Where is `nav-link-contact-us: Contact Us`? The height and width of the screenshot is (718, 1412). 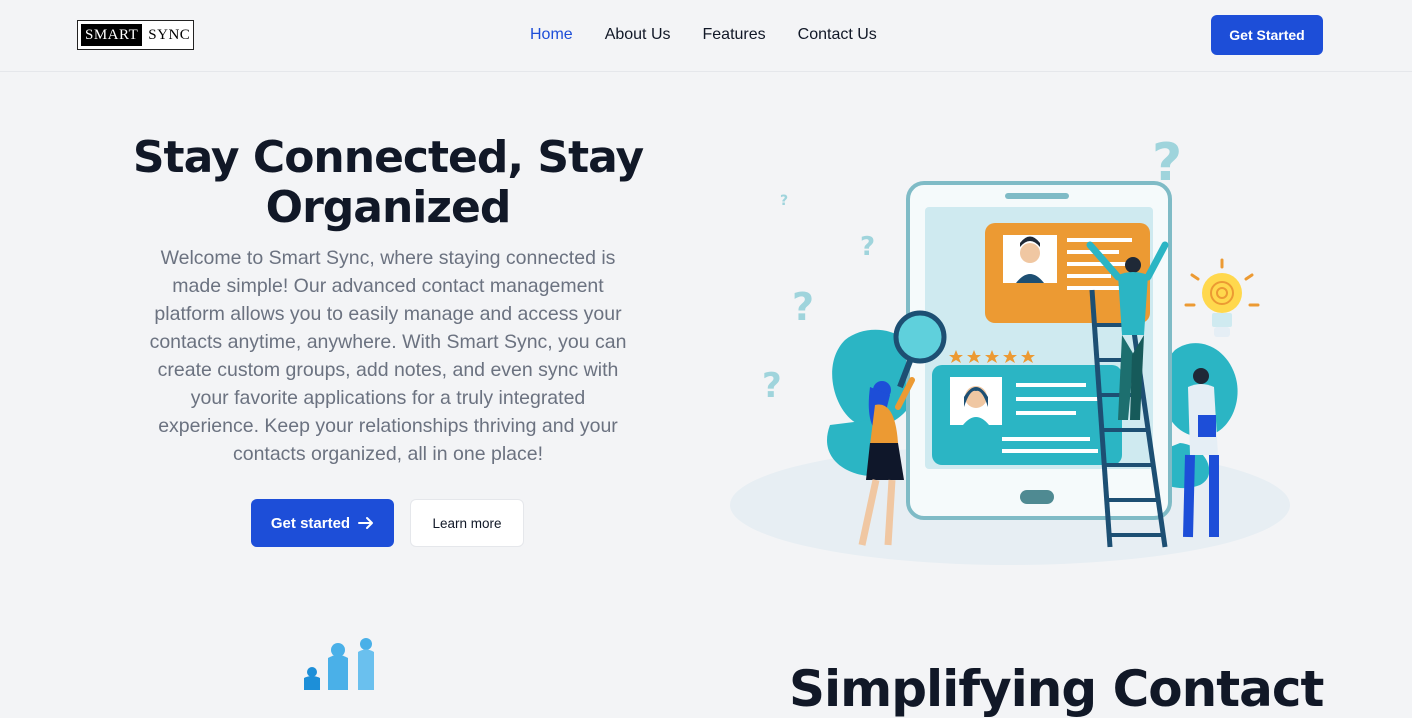
nav-link-contact-us: Contact Us is located at coordinates (837, 35).